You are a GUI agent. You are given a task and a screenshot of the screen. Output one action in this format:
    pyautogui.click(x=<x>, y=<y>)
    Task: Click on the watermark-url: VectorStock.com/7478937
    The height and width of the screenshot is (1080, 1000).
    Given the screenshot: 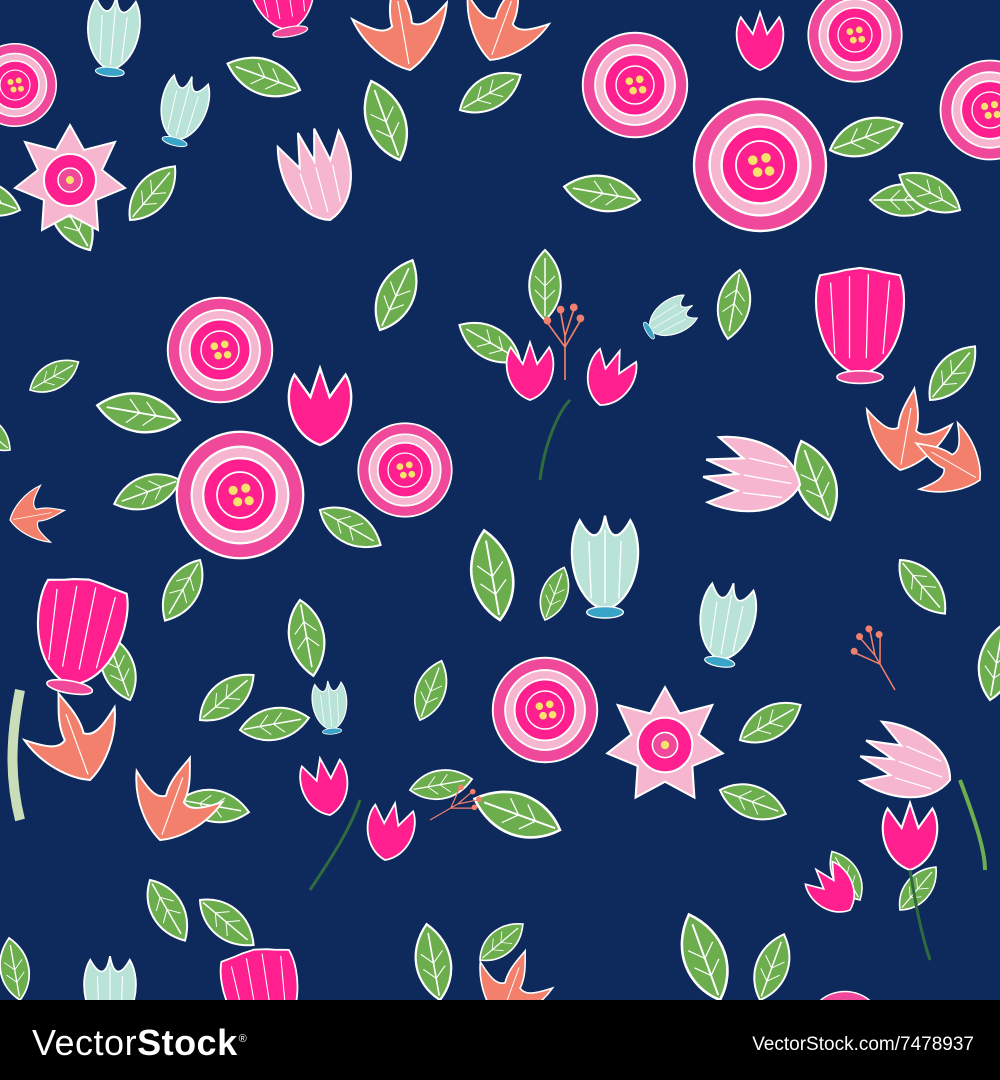 What is the action you would take?
    pyautogui.click(x=863, y=1044)
    